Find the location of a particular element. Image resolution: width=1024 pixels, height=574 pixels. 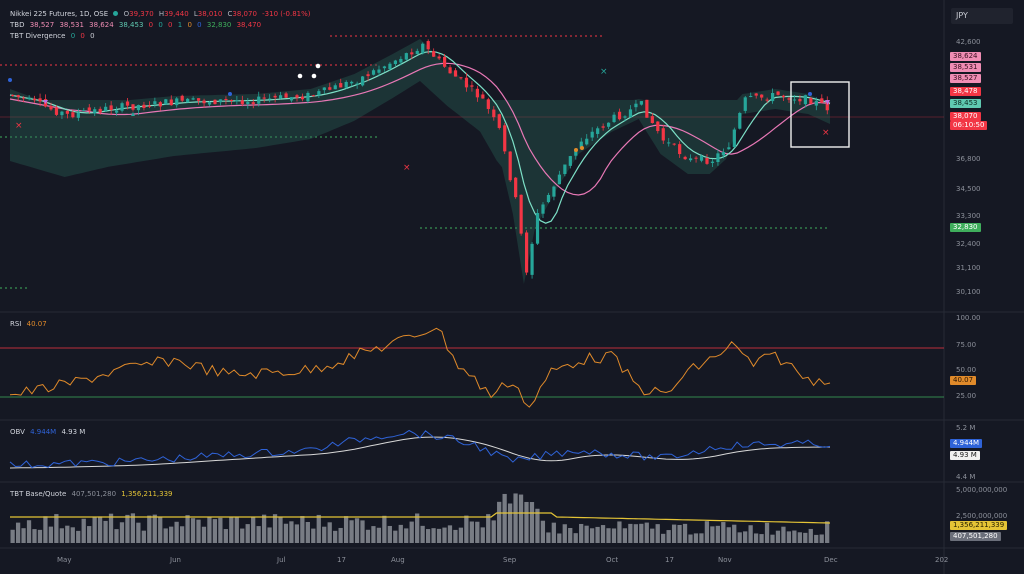

price-tick: 34,500 is located at coordinates (968, 189).